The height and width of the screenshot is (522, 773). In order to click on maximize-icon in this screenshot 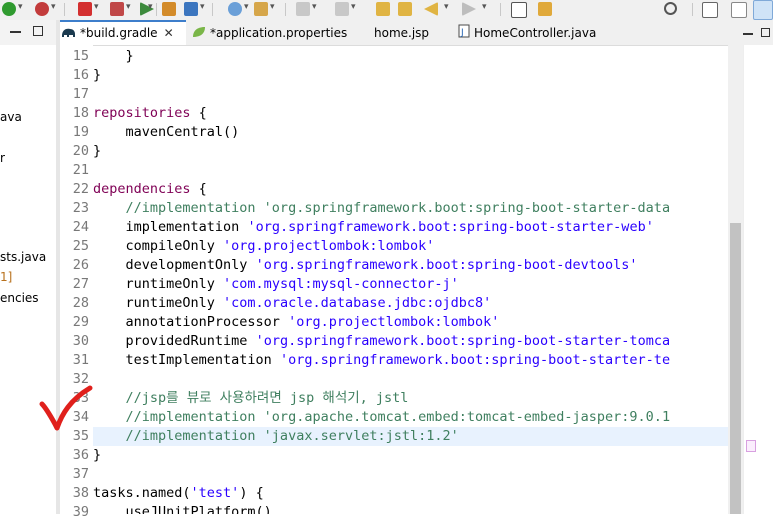, I will do `click(38, 31)`.